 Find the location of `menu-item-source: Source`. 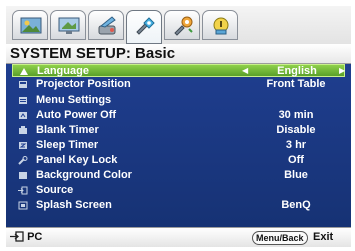

menu-item-source: Source is located at coordinates (178, 190).